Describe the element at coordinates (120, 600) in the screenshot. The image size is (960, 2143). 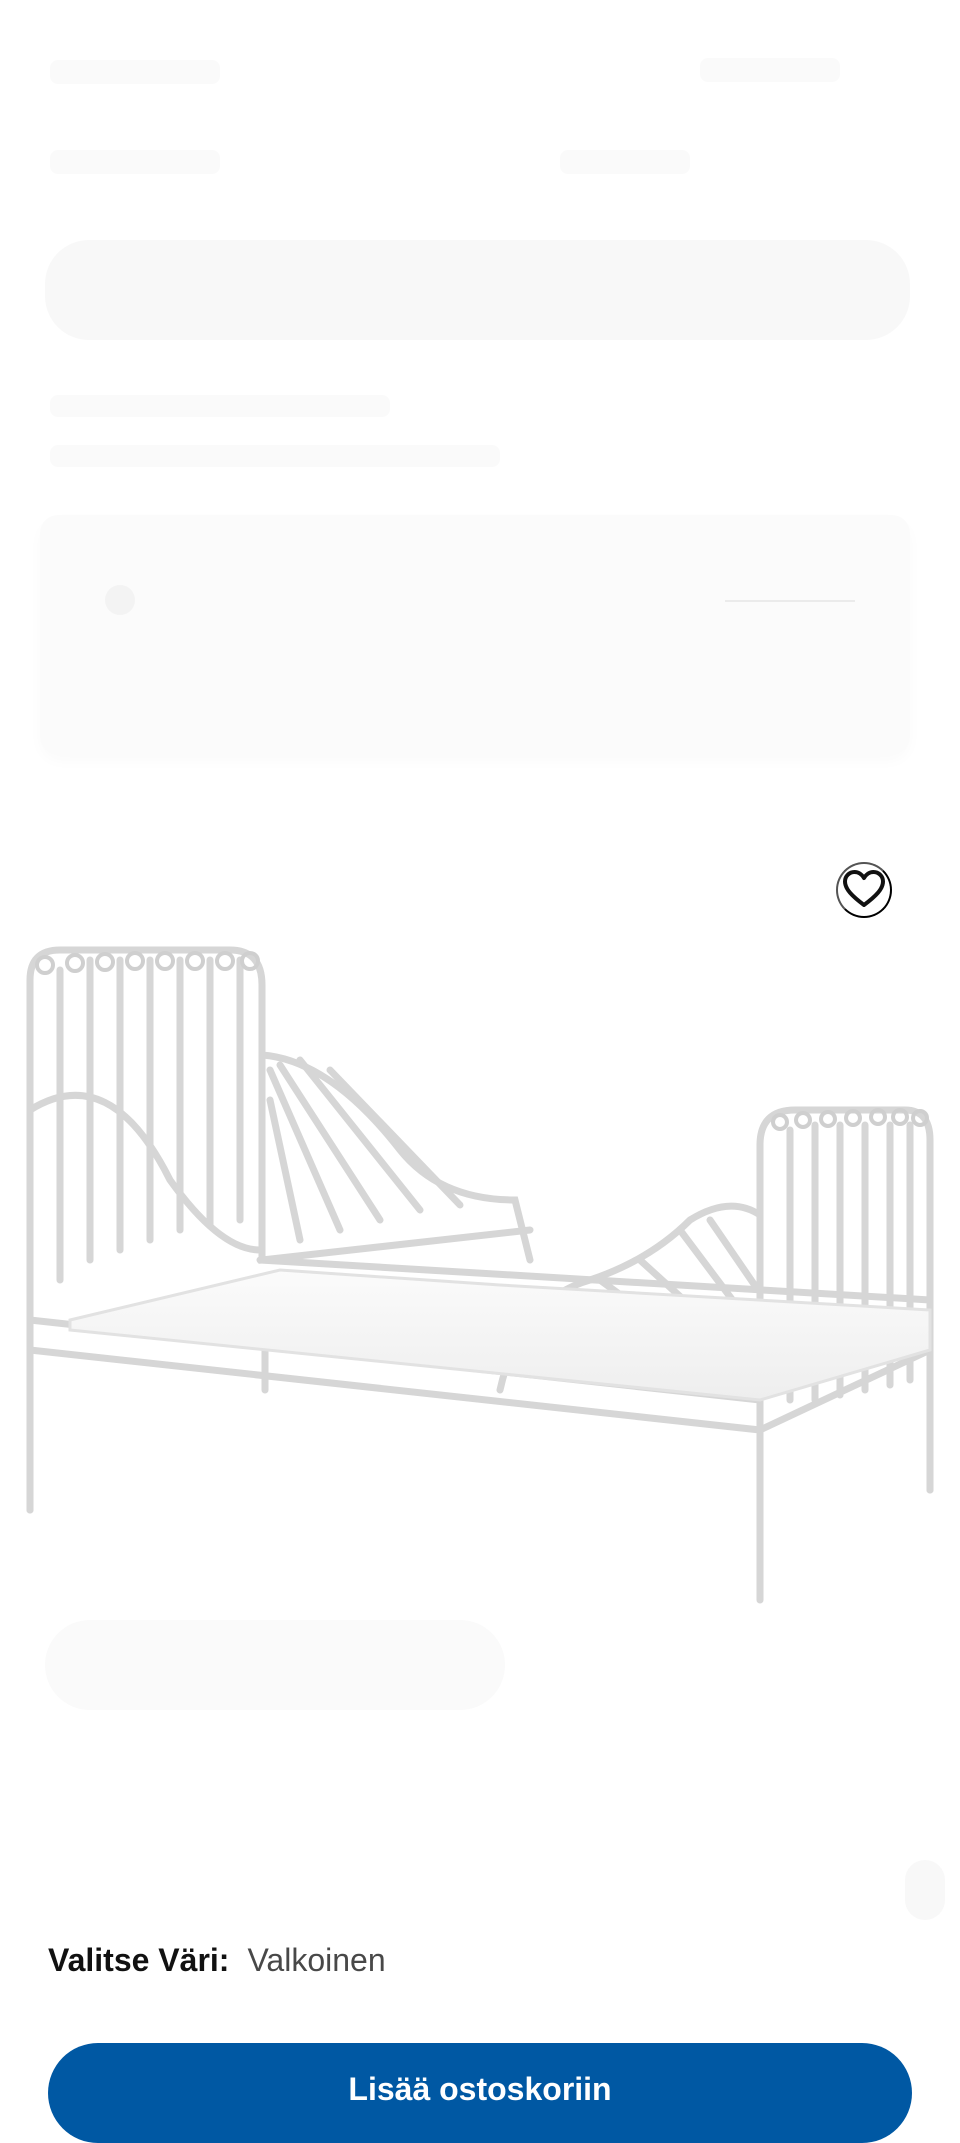
I see `ghost-card-icon` at that location.